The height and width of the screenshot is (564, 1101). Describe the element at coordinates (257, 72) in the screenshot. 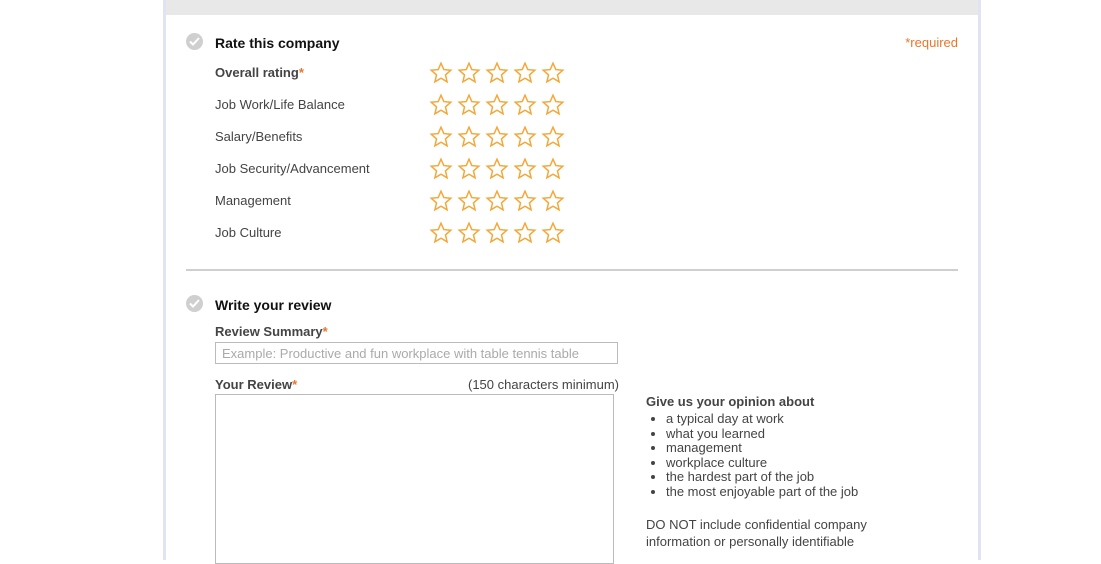

I see `rating-label-text: Overall rating` at that location.